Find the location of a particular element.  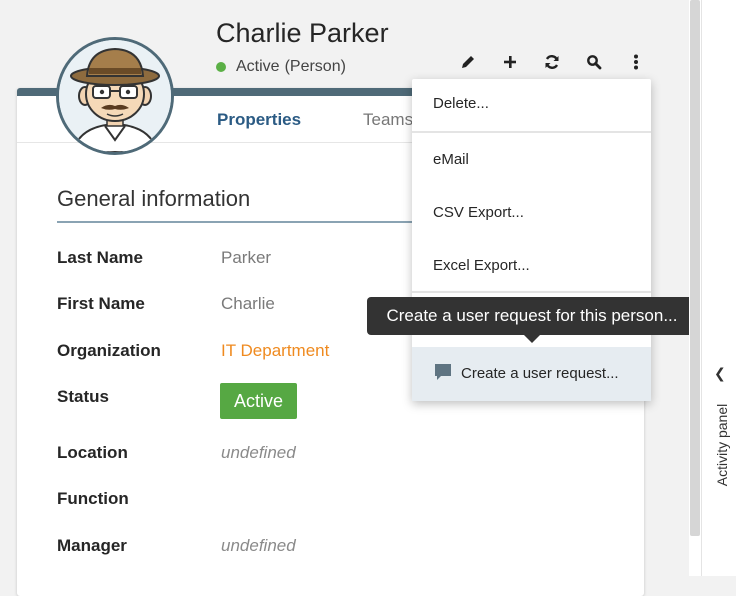

organization-label: Organization is located at coordinates (109, 350).